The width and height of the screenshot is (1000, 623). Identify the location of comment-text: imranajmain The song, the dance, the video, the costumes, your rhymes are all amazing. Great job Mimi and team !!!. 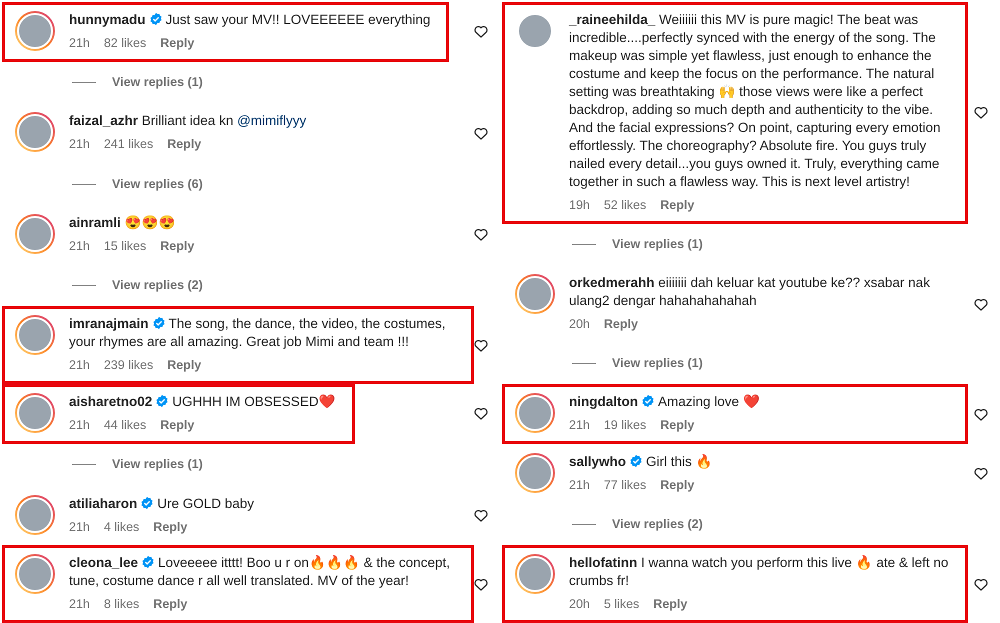
(257, 333).